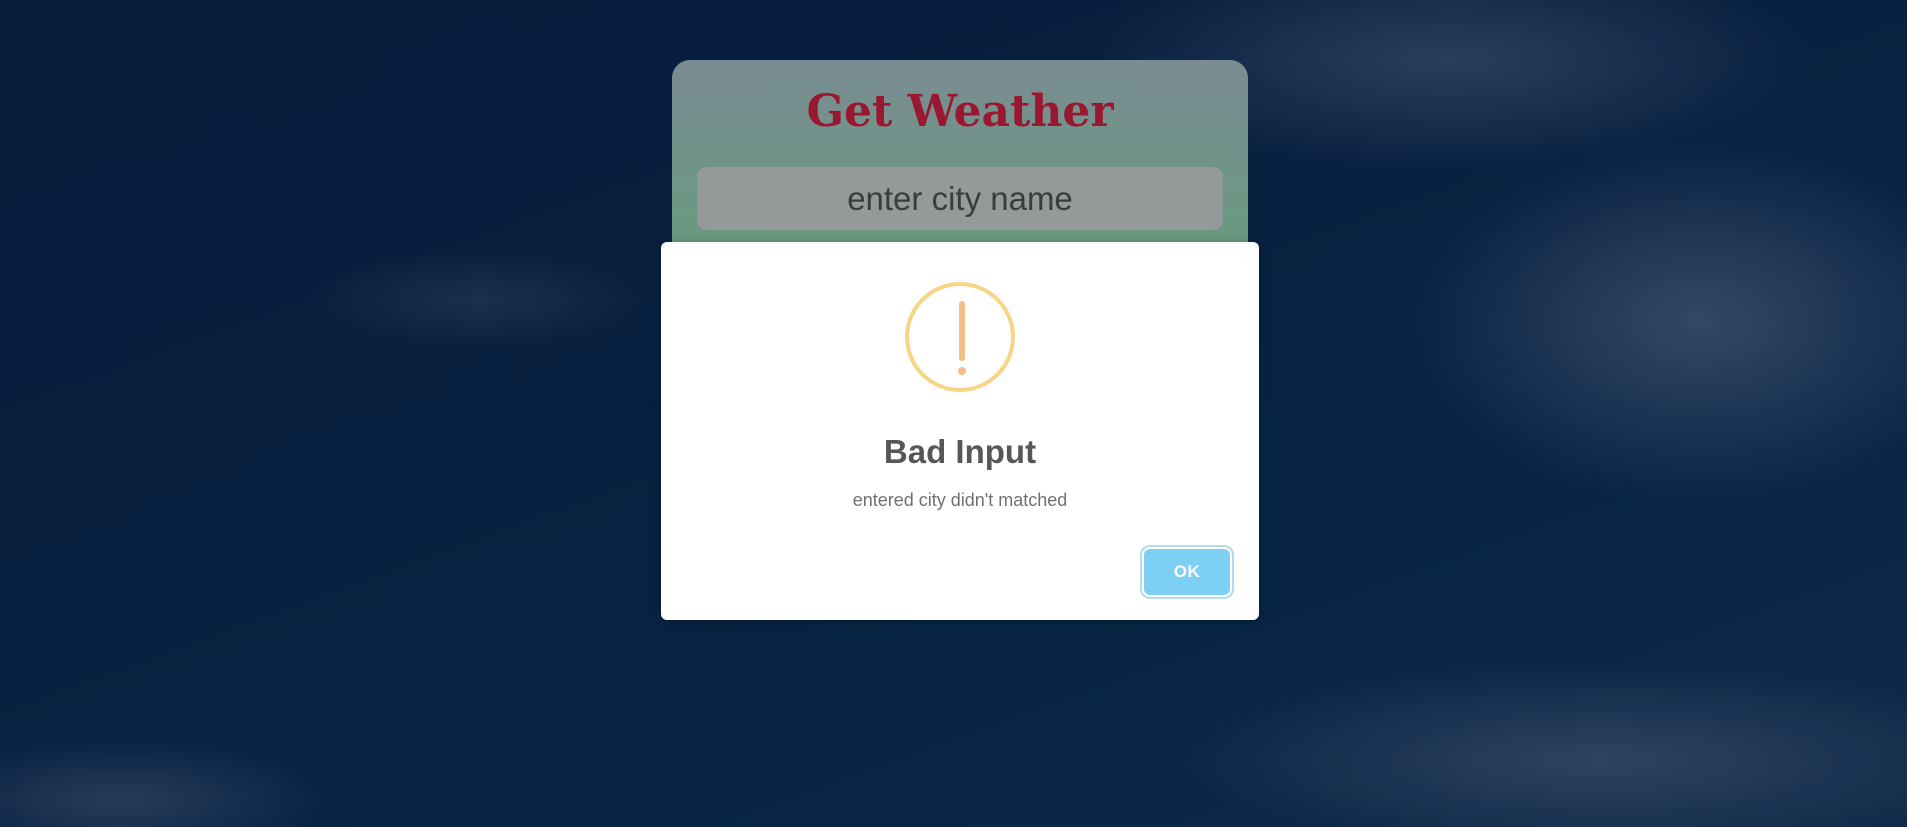 This screenshot has width=1907, height=827. I want to click on page-title: Get Weather, so click(960, 111).